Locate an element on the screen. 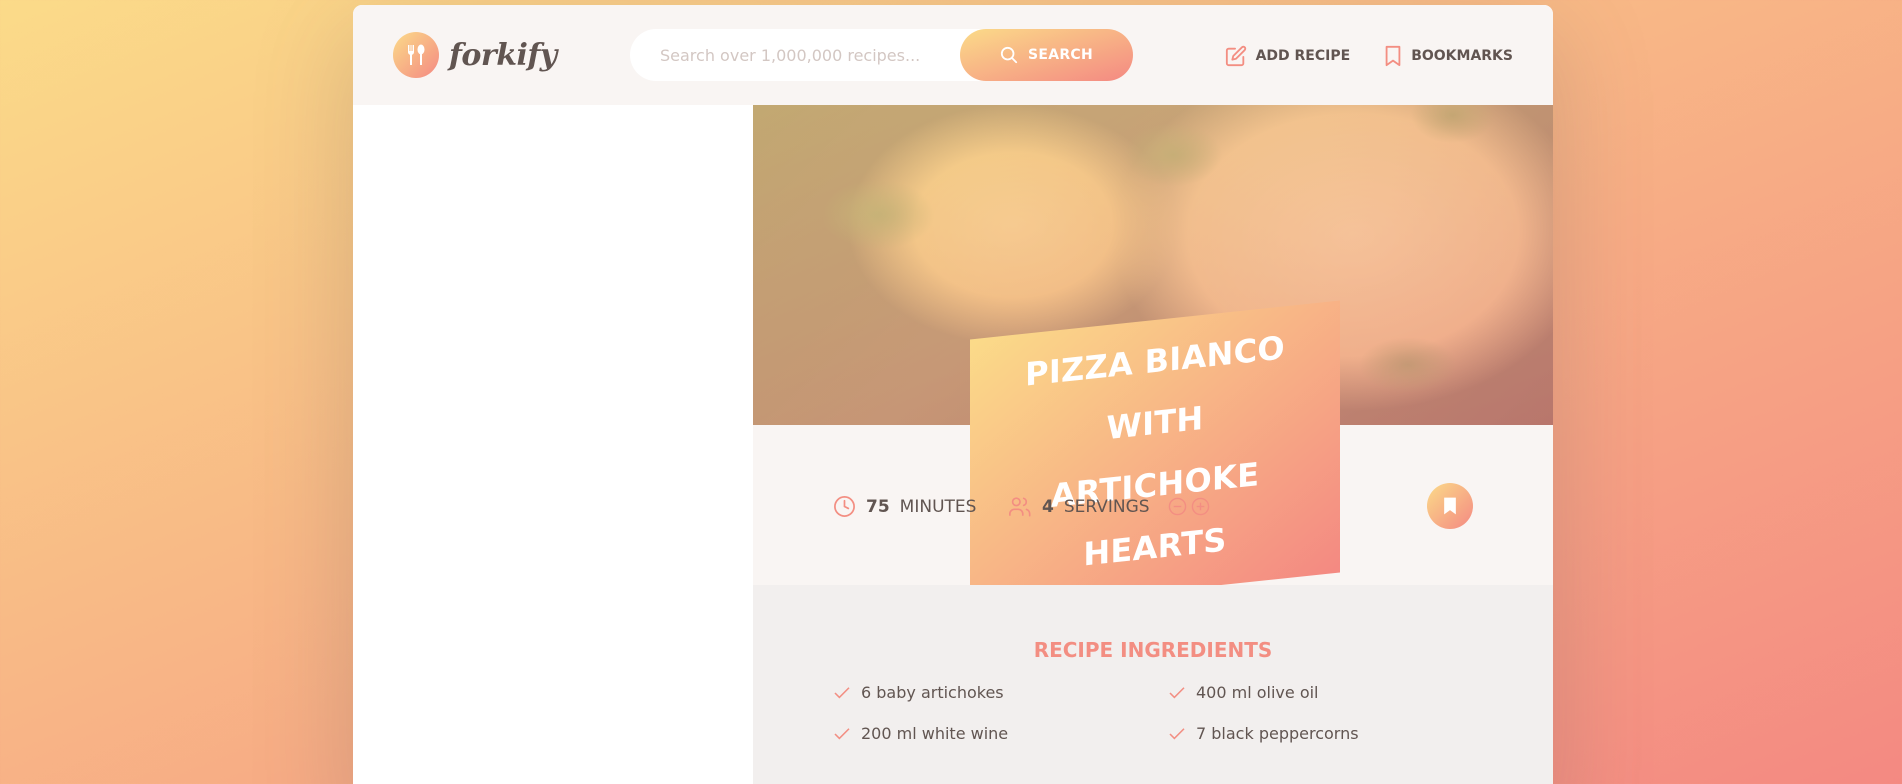 This screenshot has width=1902, height=784. bookmark-fill-icon is located at coordinates (1450, 506).